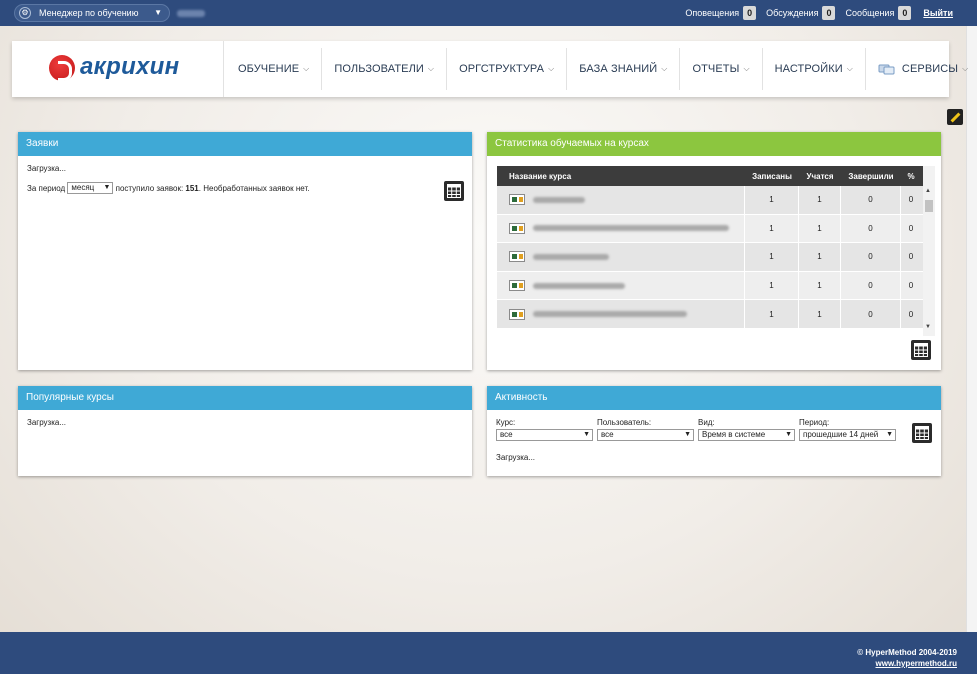 This screenshot has width=977, height=674. Describe the element at coordinates (544, 435) in the screenshot. I see `course-select: все ▼` at that location.